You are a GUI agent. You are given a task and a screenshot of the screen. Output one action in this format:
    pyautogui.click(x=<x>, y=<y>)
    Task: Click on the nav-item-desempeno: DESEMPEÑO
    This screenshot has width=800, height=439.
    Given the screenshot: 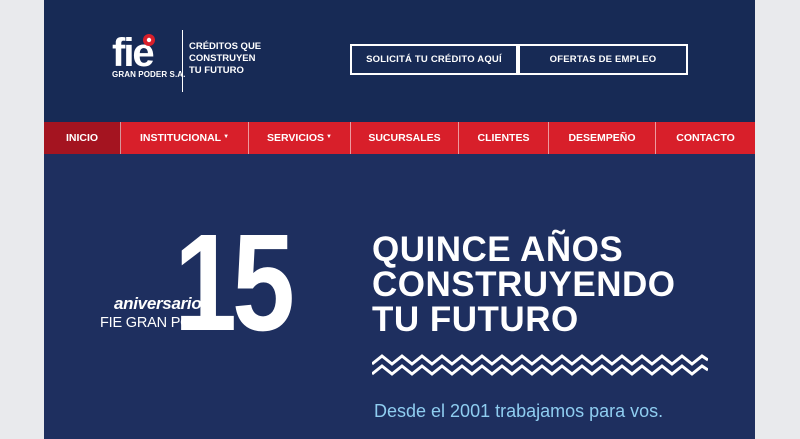 What is the action you would take?
    pyautogui.click(x=602, y=138)
    